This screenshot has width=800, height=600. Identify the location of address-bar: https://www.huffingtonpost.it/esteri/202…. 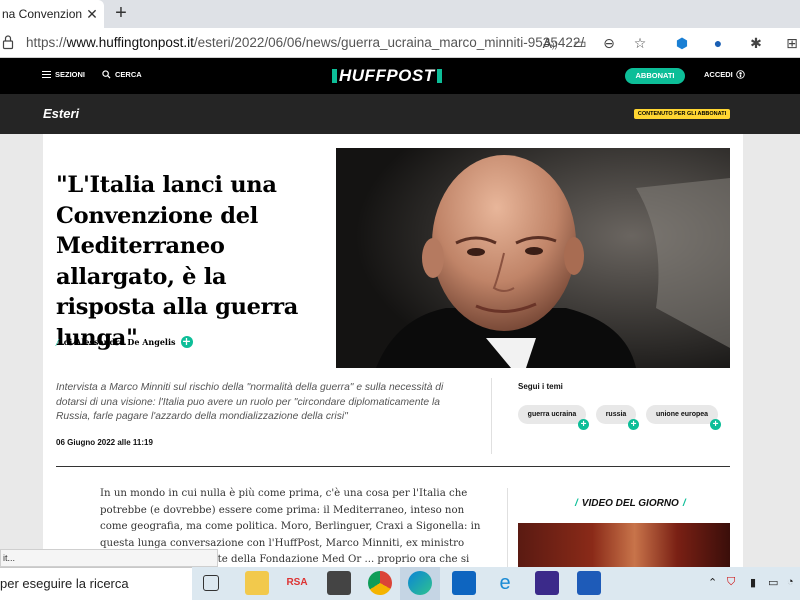
(400, 43).